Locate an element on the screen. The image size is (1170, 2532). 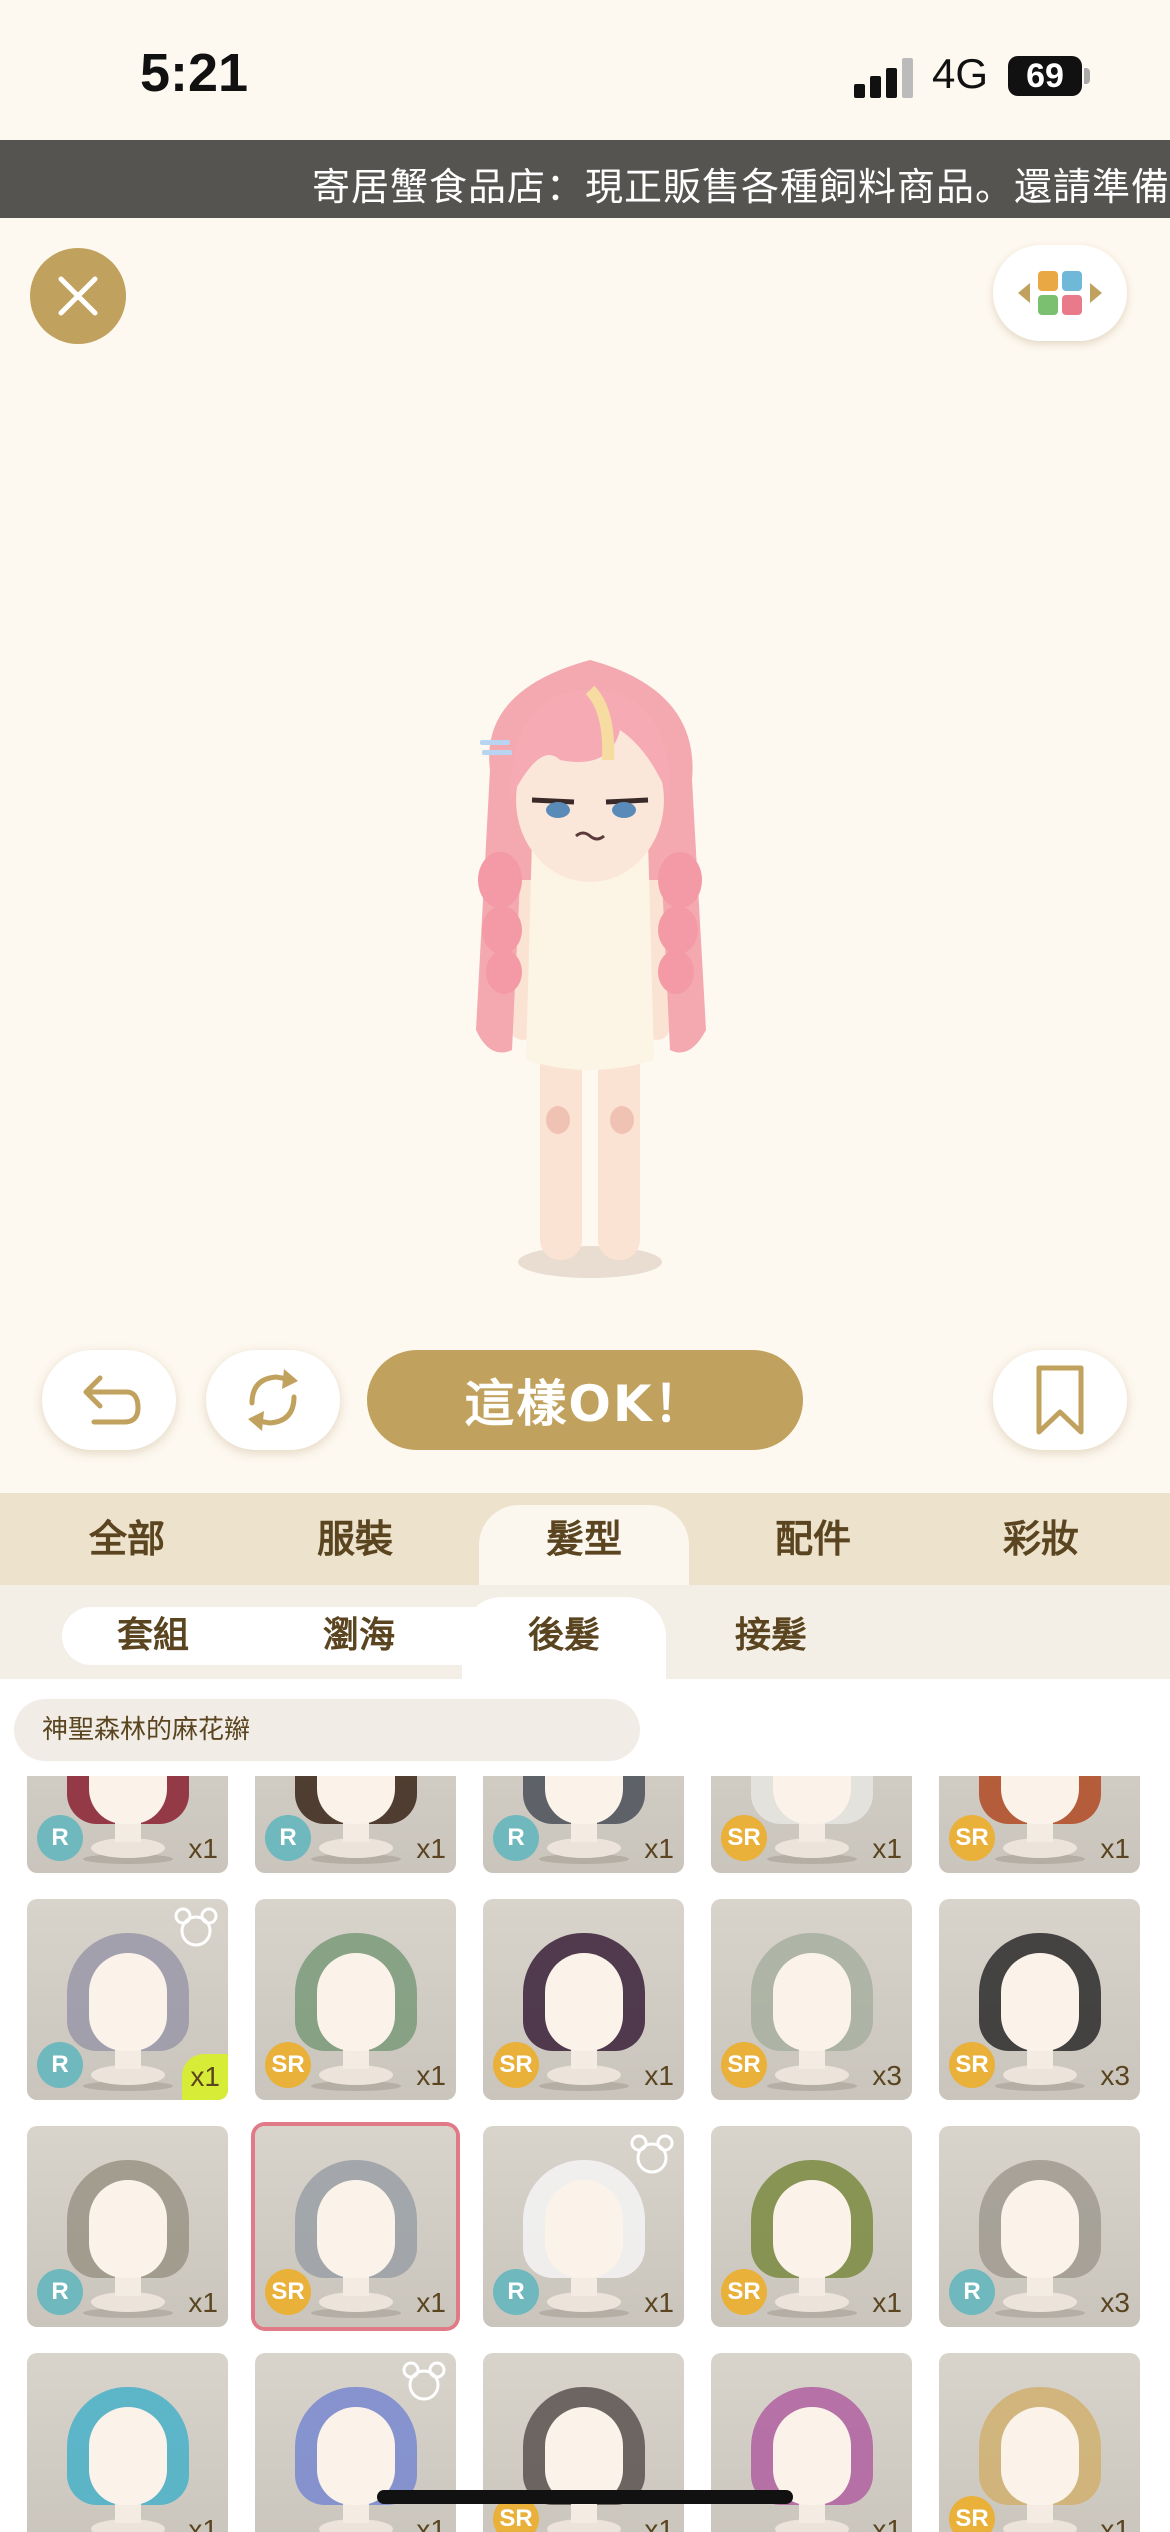
subtab-extensions: 接髮 is located at coordinates (771, 1636).